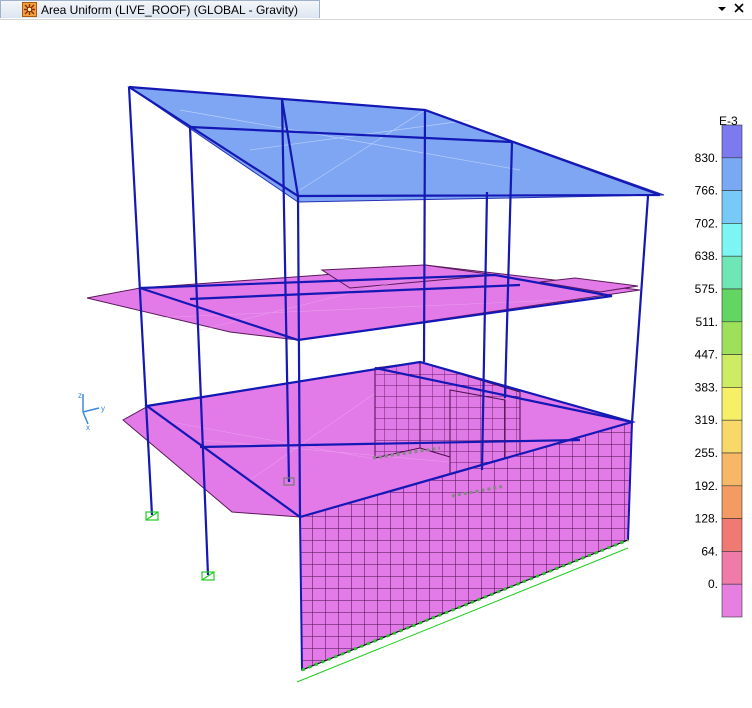 The height and width of the screenshot is (708, 752). What do you see at coordinates (91, 411) in the screenshot?
I see `axis-triad: z y x` at bounding box center [91, 411].